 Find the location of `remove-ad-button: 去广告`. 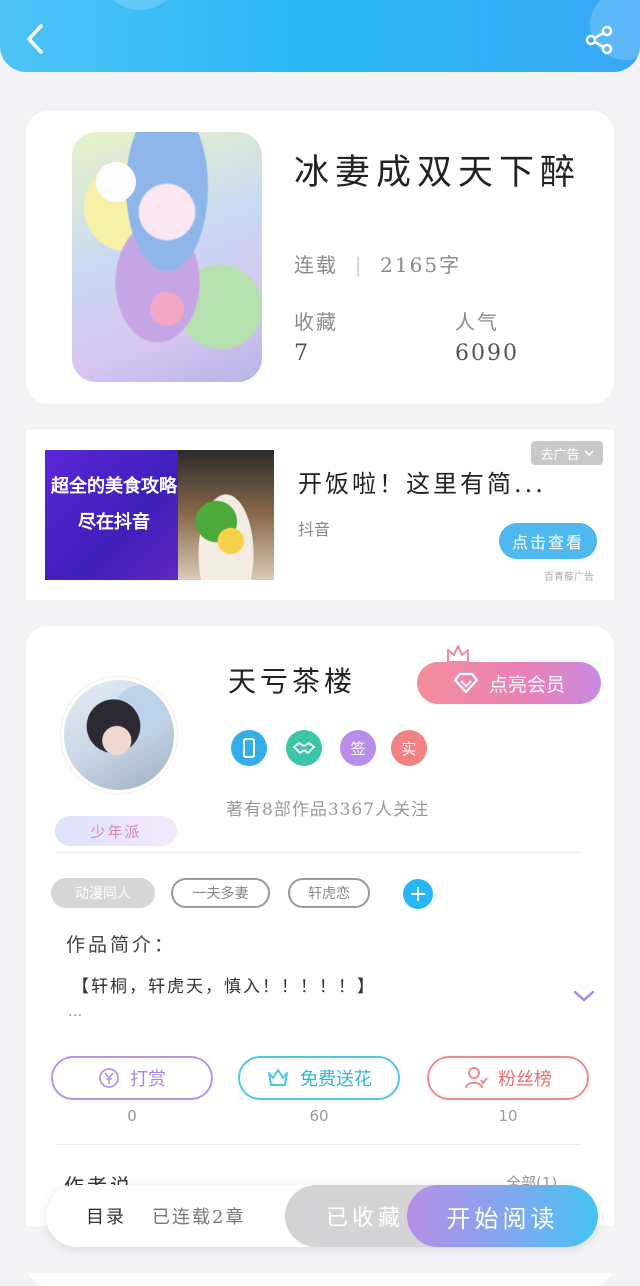

remove-ad-button: 去广告 is located at coordinates (567, 453).